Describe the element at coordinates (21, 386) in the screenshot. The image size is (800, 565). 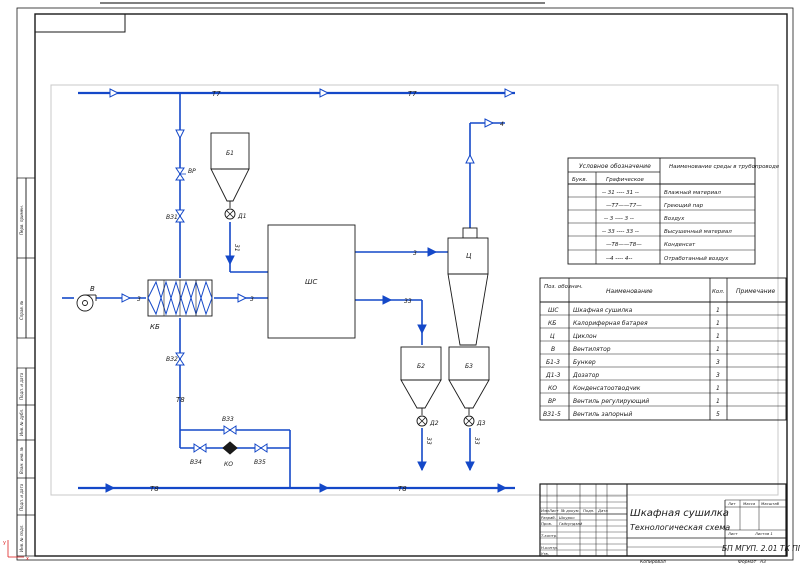
I see `side-label-sign-date-1: Подп. и дата` at that location.